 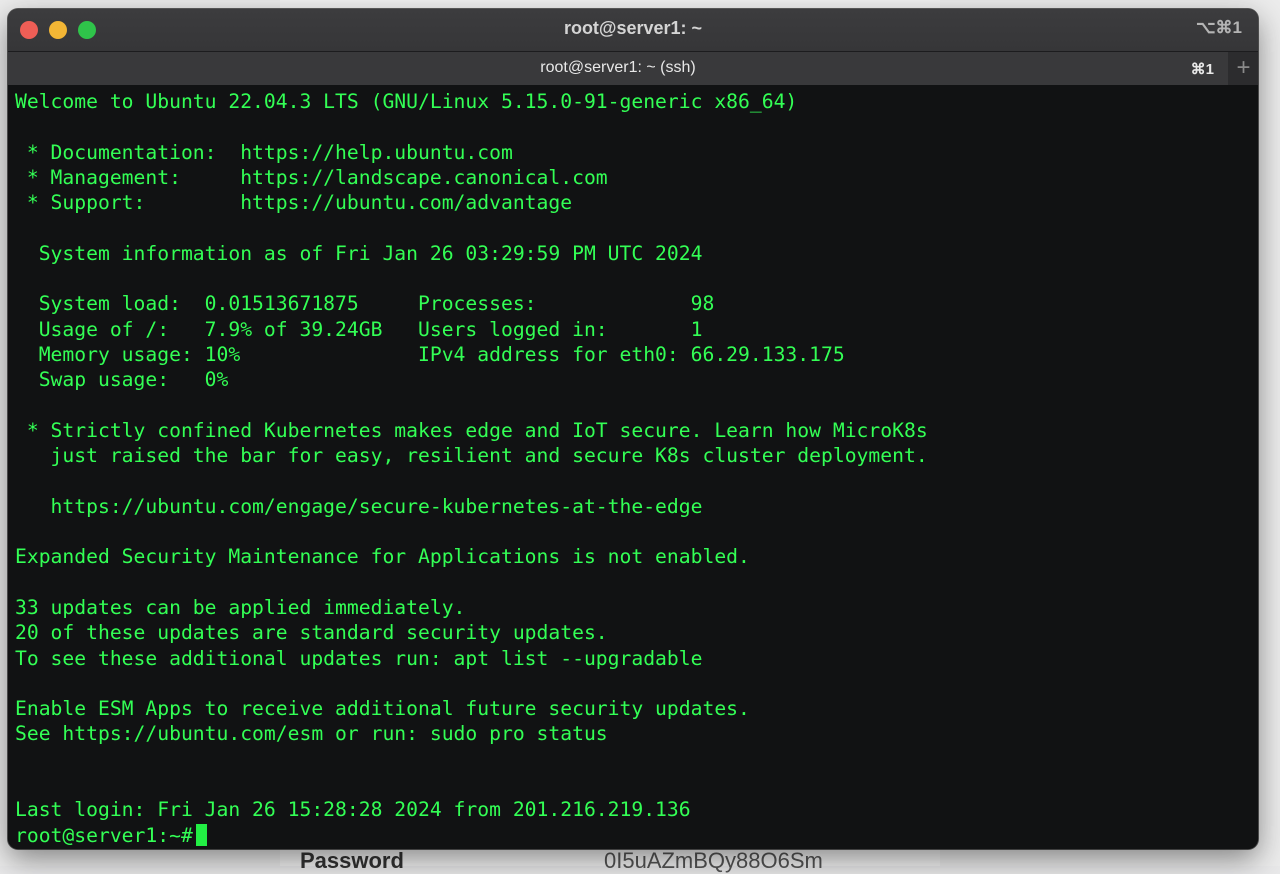 What do you see at coordinates (471, 835) in the screenshot?
I see `shell-prompt-line: root@server1:~#` at bounding box center [471, 835].